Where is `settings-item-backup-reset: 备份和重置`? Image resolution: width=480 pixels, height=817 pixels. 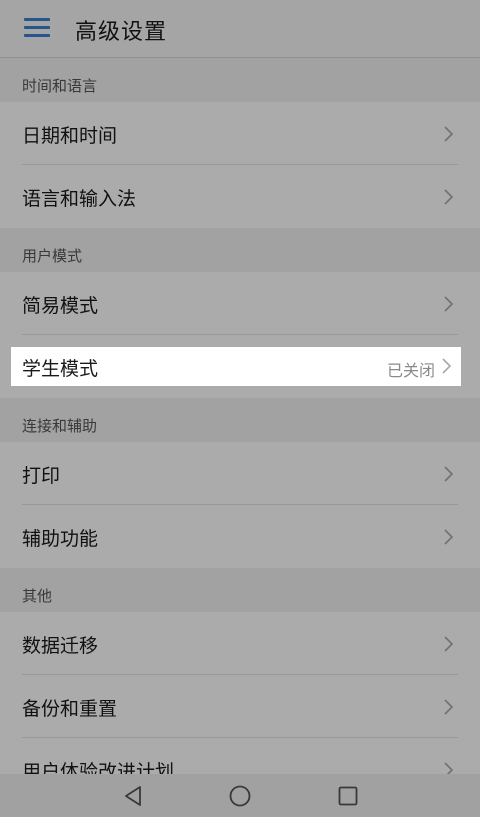 settings-item-backup-reset: 备份和重置 is located at coordinates (240, 706).